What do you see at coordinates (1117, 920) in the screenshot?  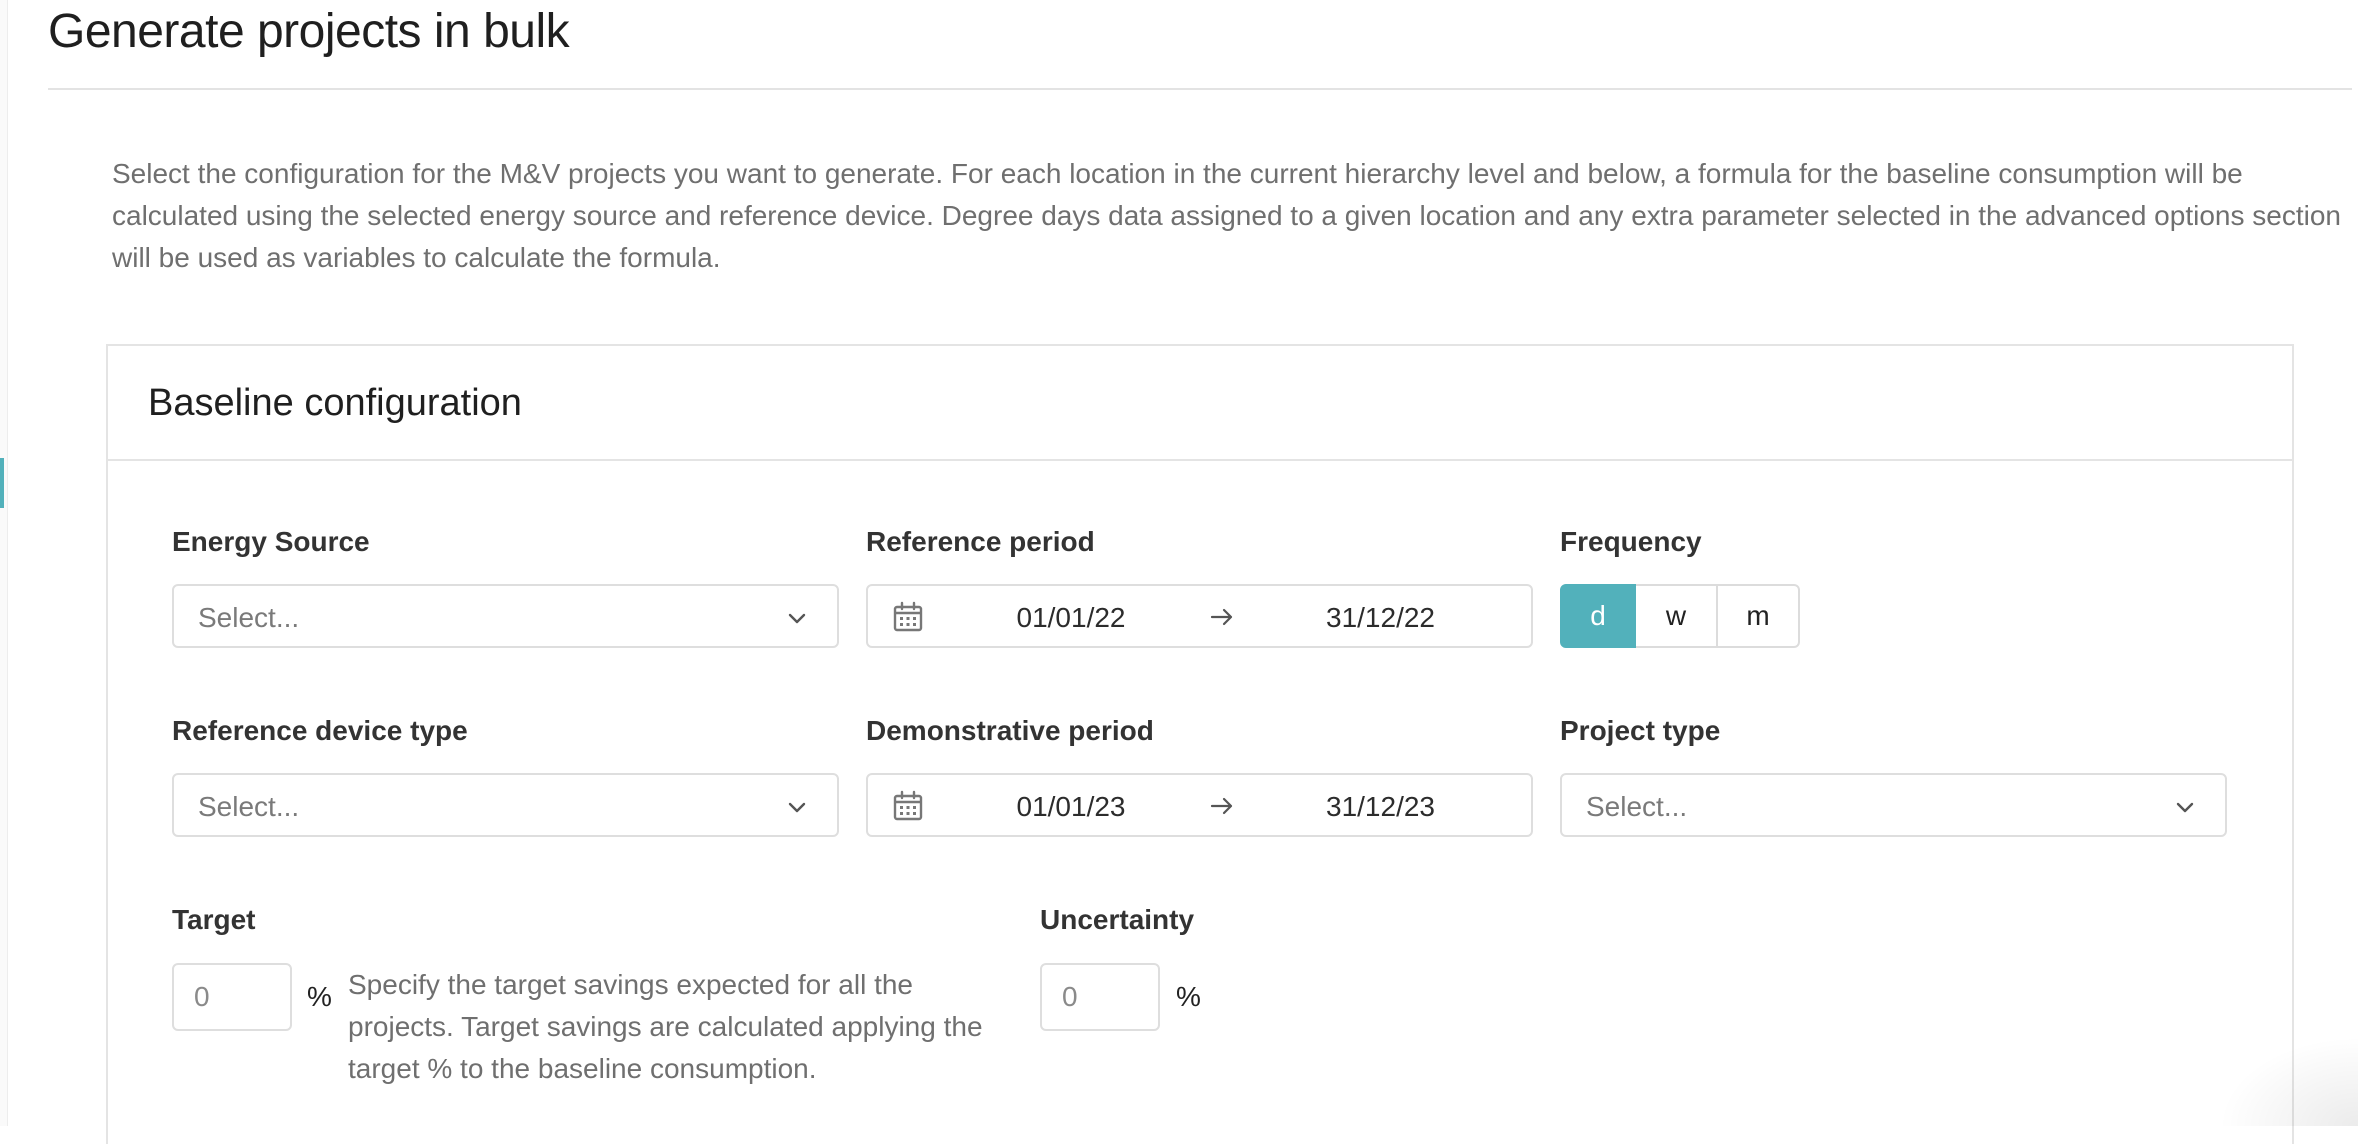 I see `uncertainty-label: Uncertainty` at bounding box center [1117, 920].